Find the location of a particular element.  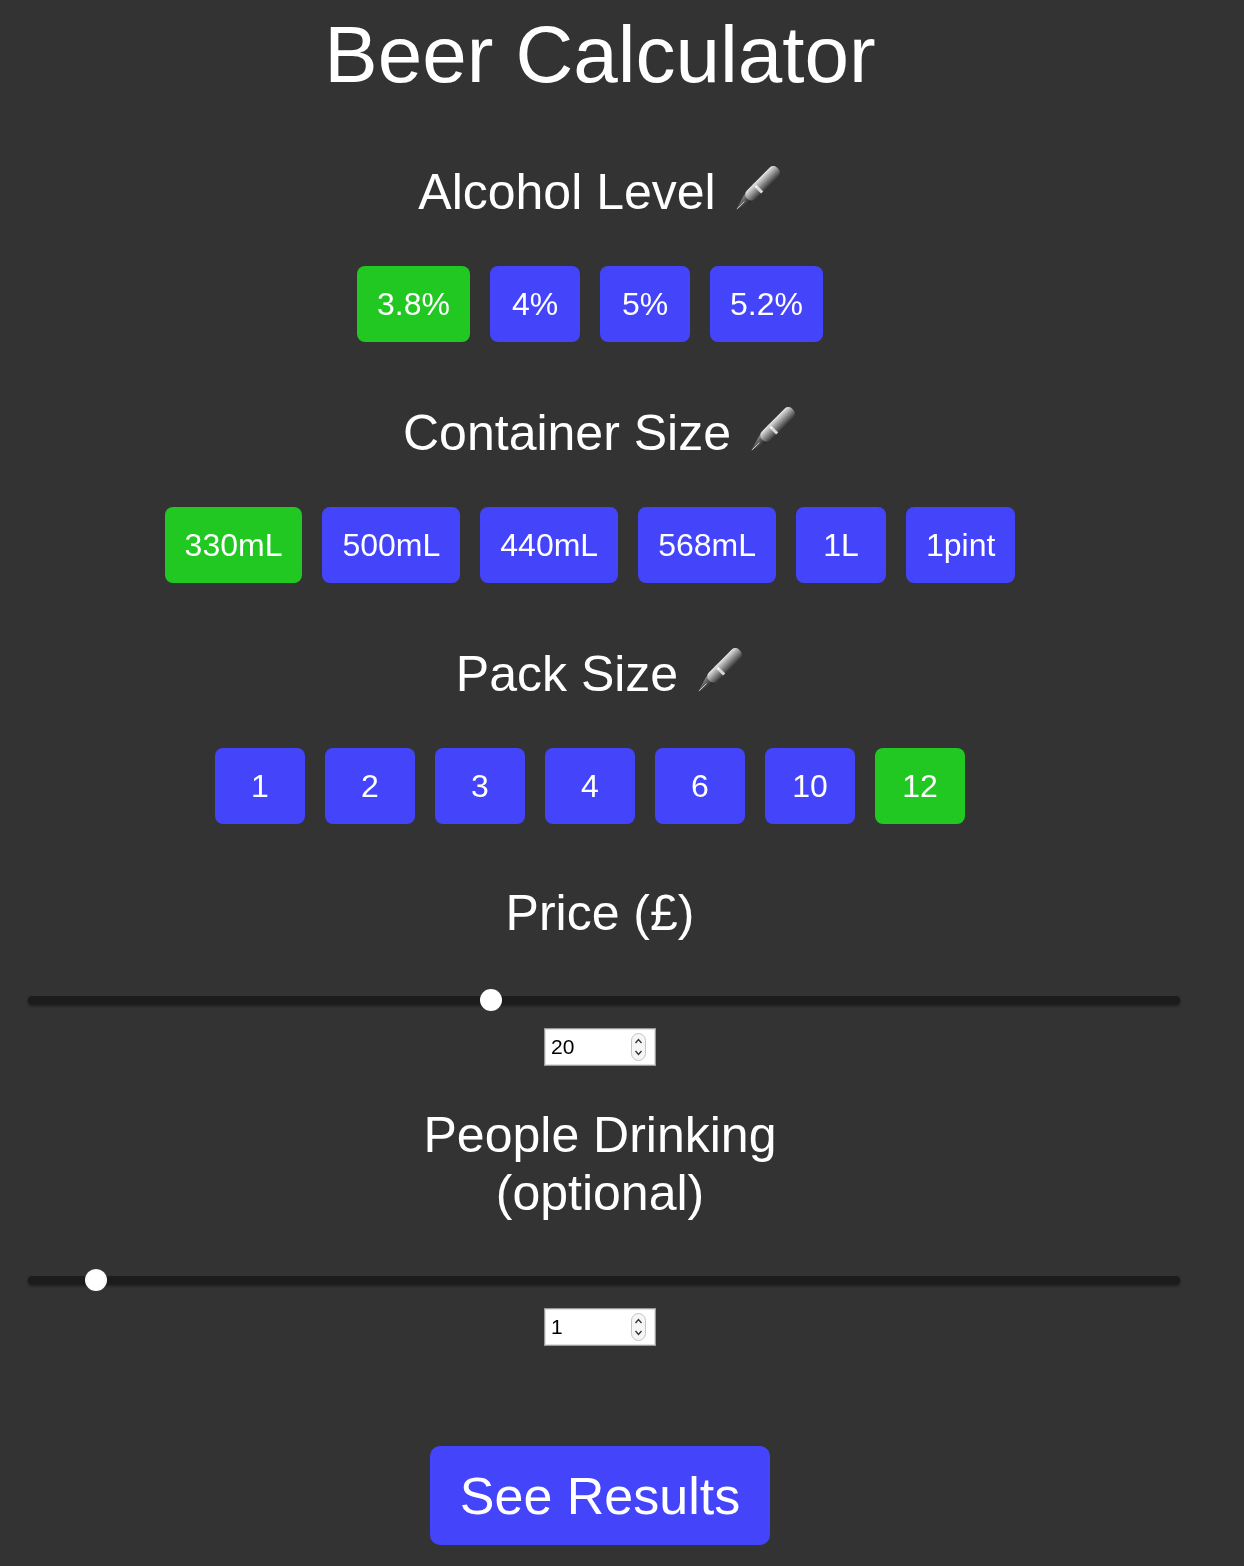

section-heading: Container Size is located at coordinates (567, 433).